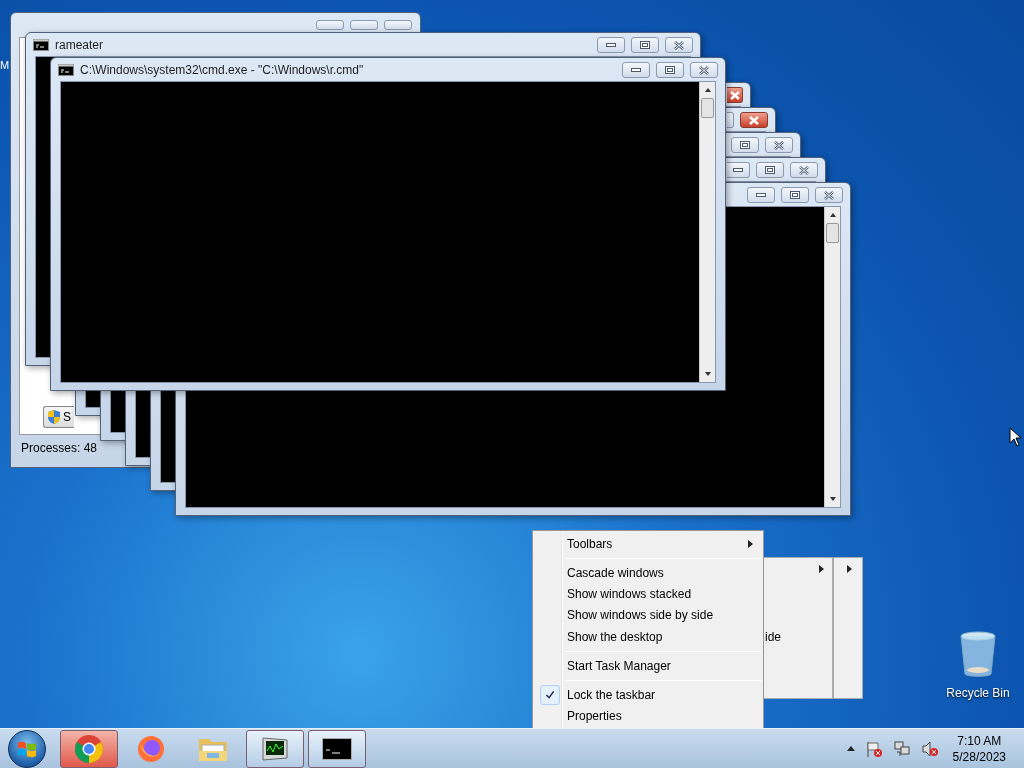  I want to click on window-title: C:\Windows\system32\cmd.exe - "C:\Windows\r.cmd", so click(222, 70).